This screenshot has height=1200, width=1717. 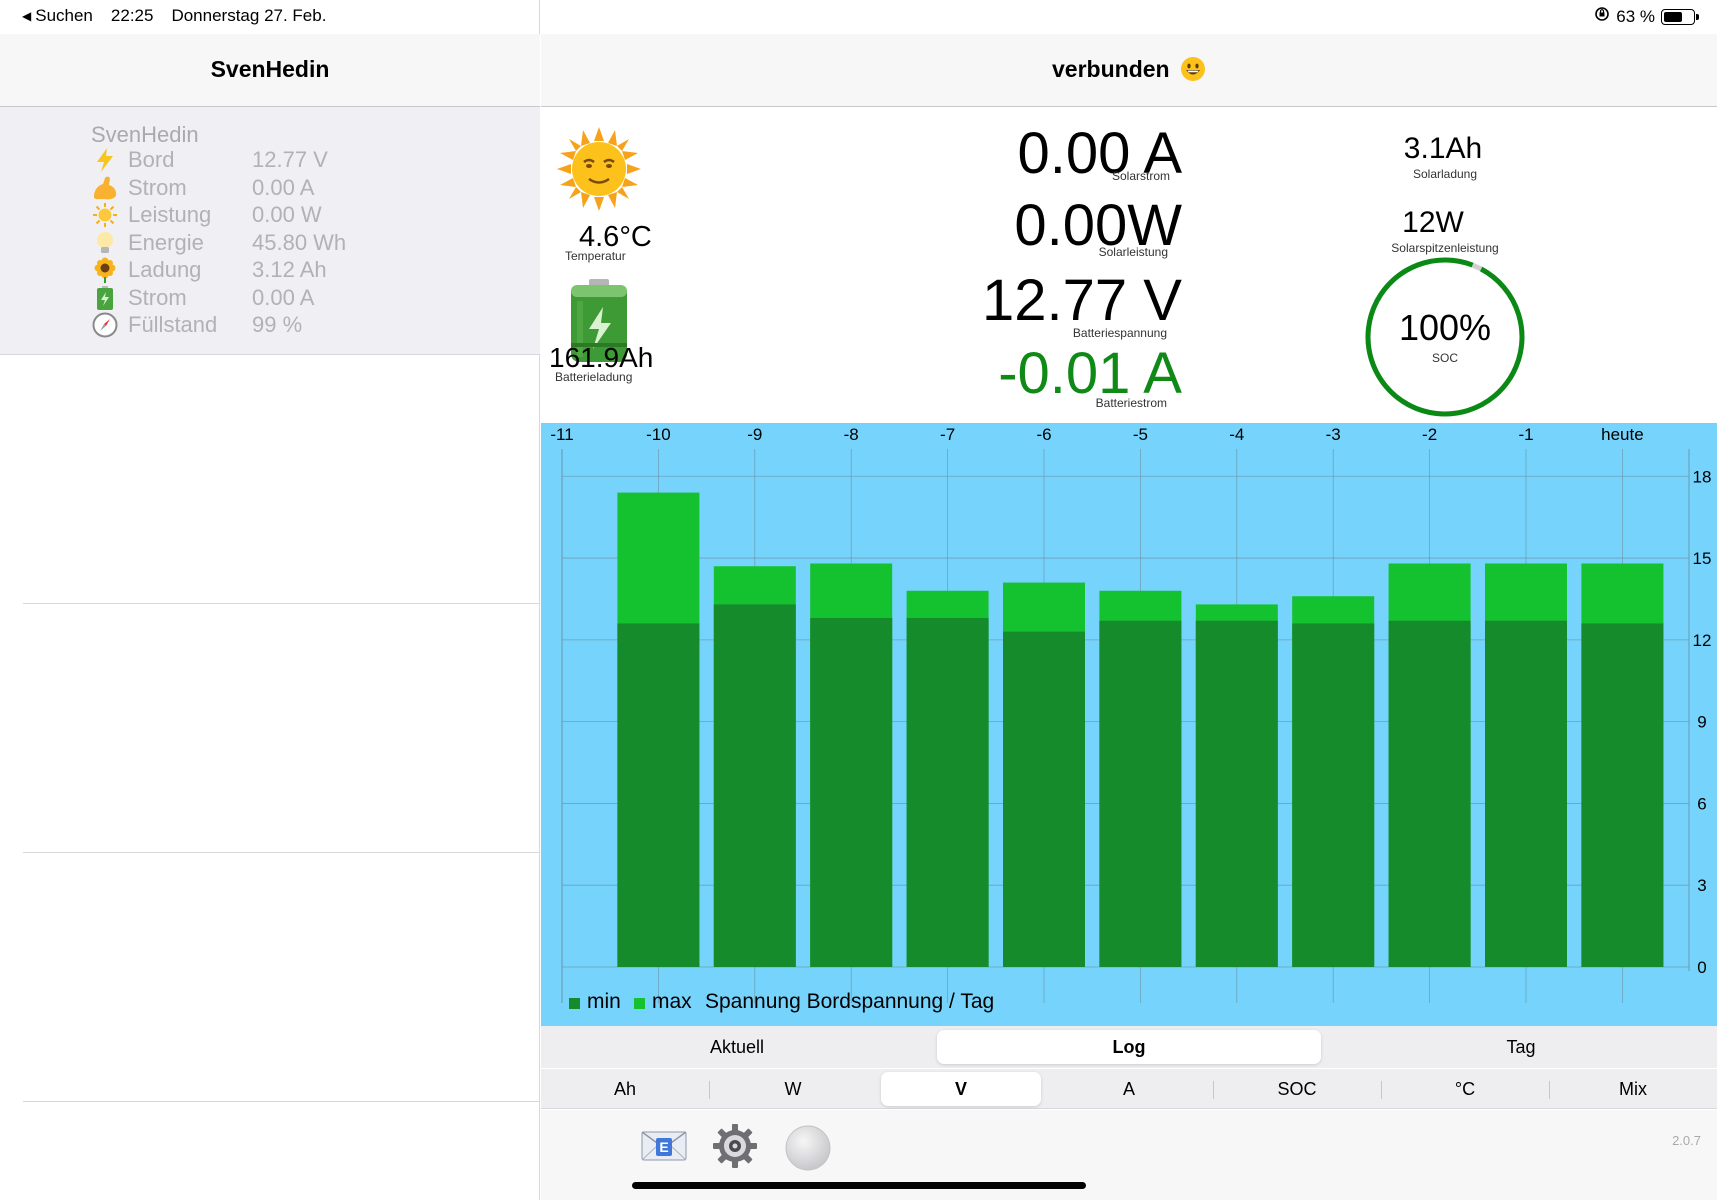 What do you see at coordinates (1433, 222) in the screenshot?
I see `solar-peak-value: 12W` at bounding box center [1433, 222].